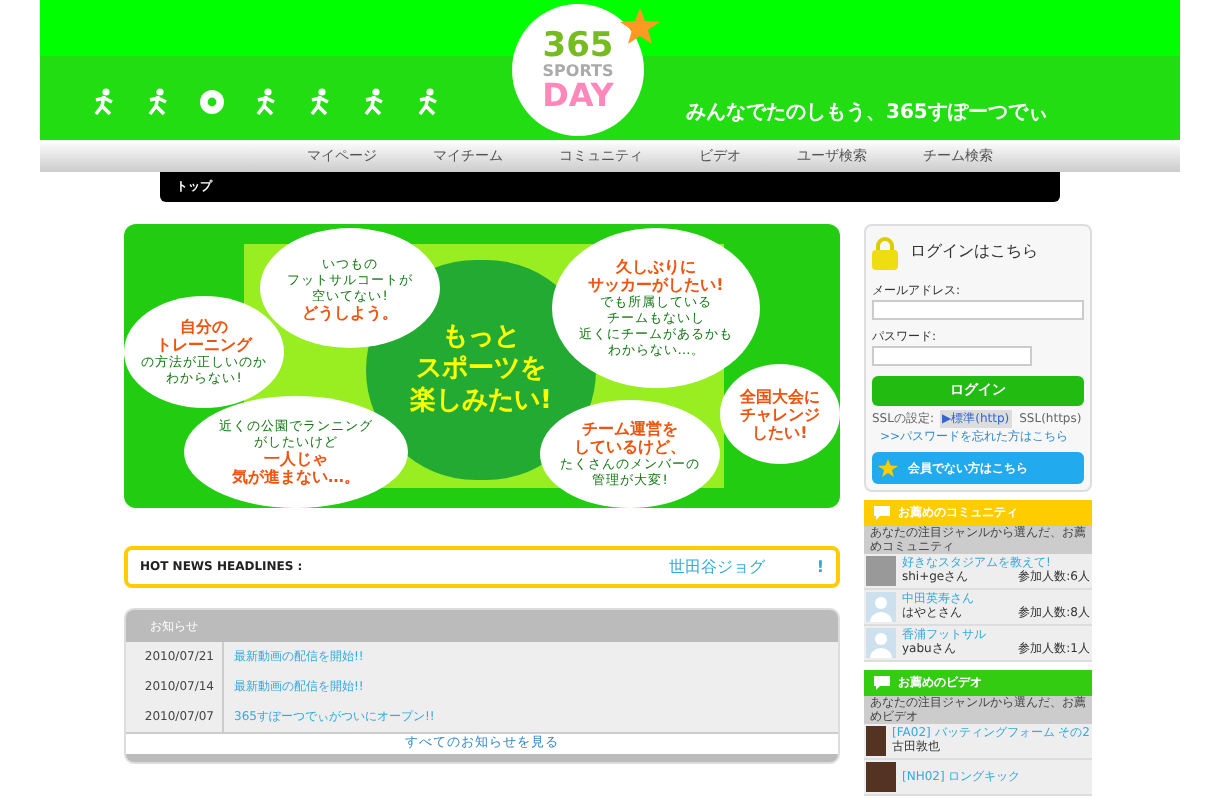 The height and width of the screenshot is (800, 1220). What do you see at coordinates (481, 338) in the screenshot?
I see `banner-headline: もっと` at bounding box center [481, 338].